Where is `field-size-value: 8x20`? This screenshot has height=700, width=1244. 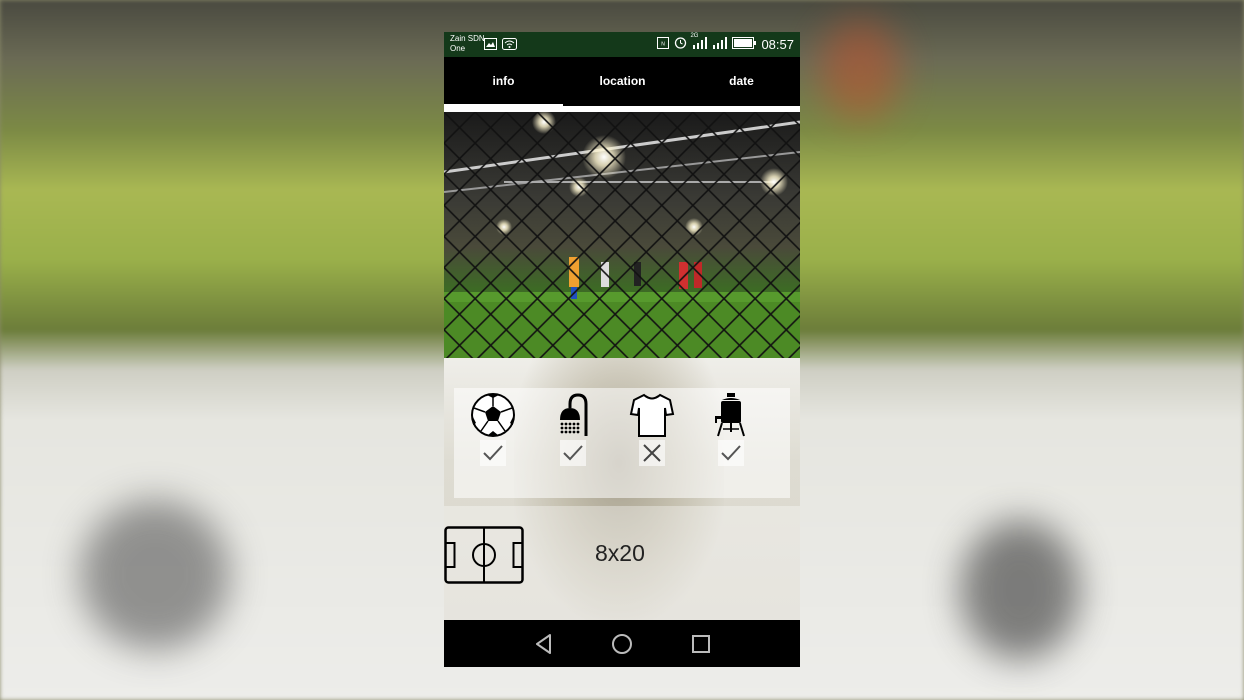
field-size-value: 8x20 is located at coordinates (620, 553).